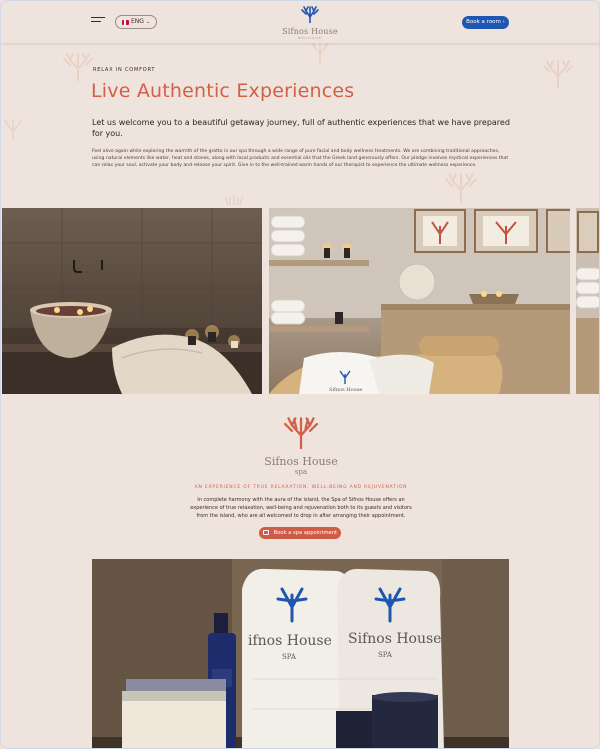 The image size is (600, 749). What do you see at coordinates (385, 655) in the screenshot?
I see `towel-sub-right: SPA` at bounding box center [385, 655].